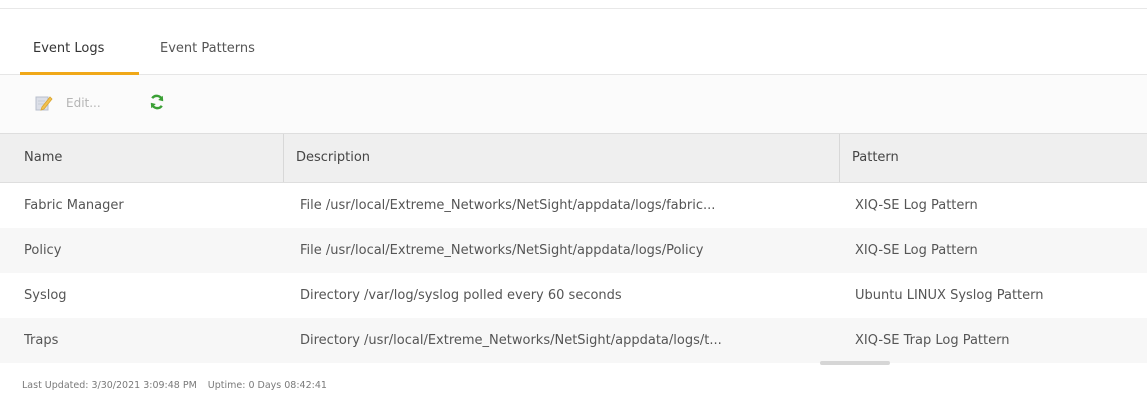  What do you see at coordinates (74, 205) in the screenshot?
I see `cell-name: Fabric Manager` at bounding box center [74, 205].